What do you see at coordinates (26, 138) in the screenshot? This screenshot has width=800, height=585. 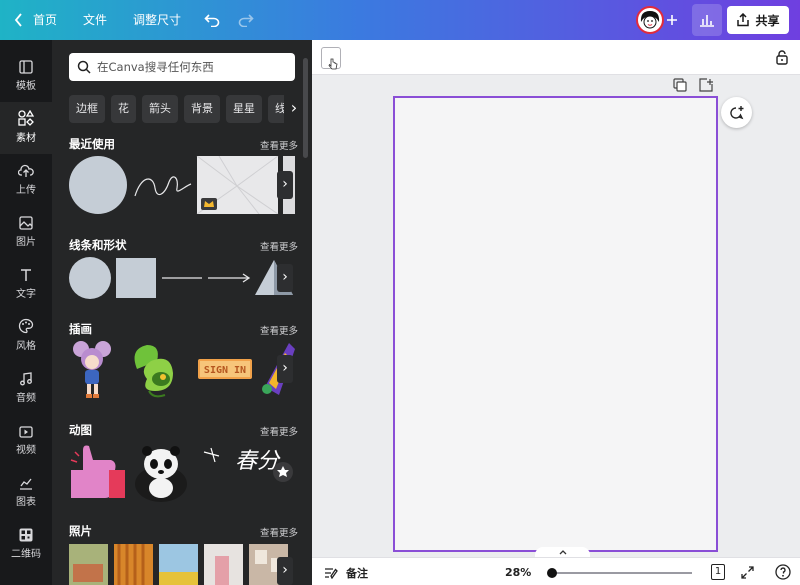 I see `rail-label: 素材` at bounding box center [26, 138].